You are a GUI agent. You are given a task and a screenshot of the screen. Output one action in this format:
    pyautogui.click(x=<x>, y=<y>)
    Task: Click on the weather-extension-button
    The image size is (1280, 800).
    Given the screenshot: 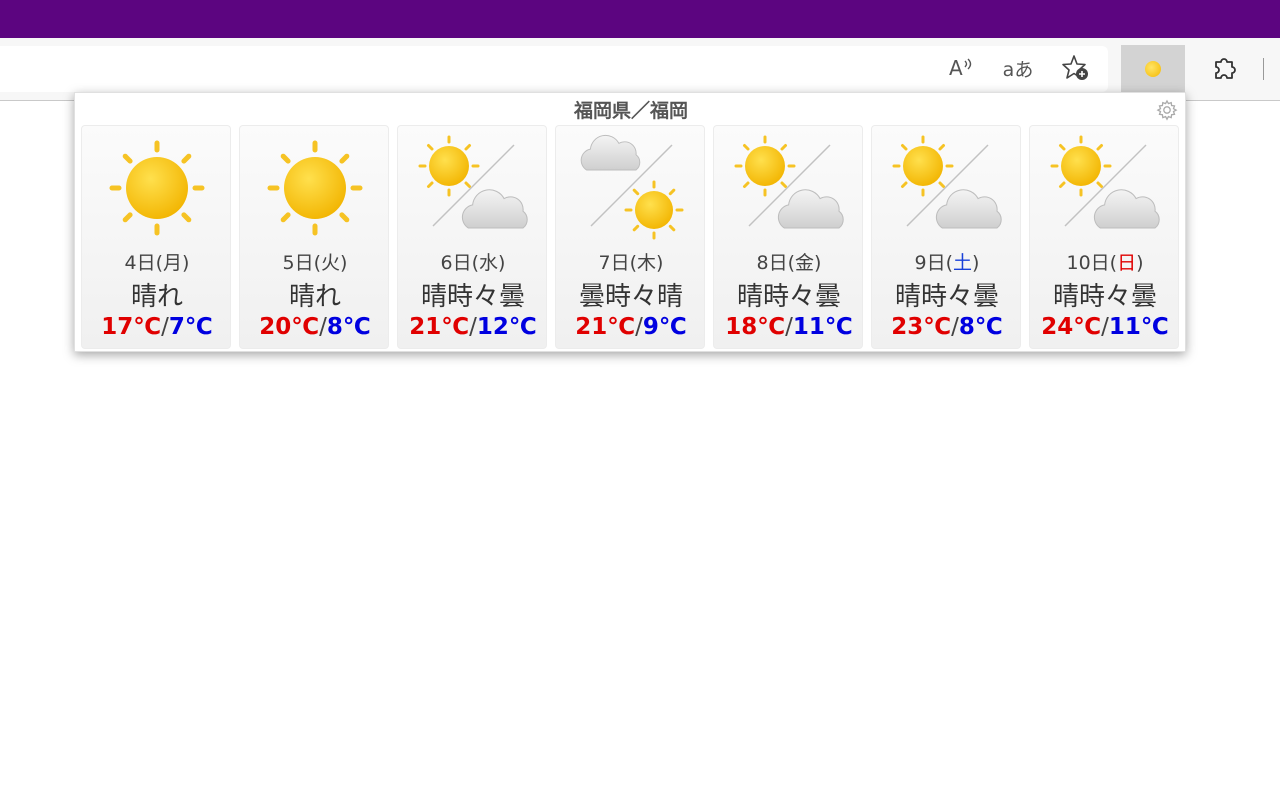 What is the action you would take?
    pyautogui.click(x=1153, y=69)
    